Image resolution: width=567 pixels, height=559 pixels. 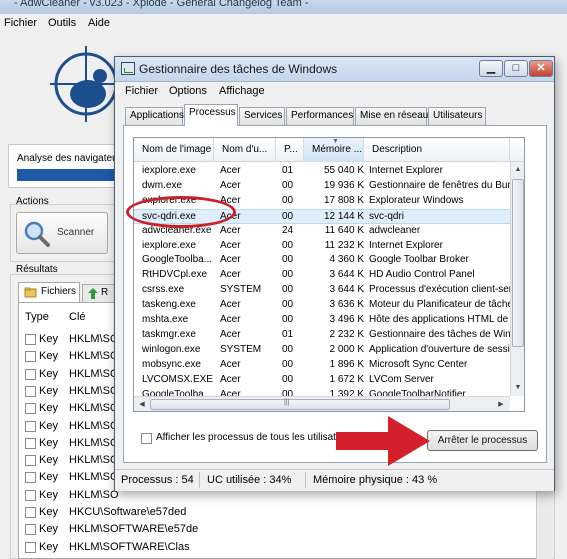 What do you see at coordinates (517, 169) in the screenshot?
I see `scroll-up-icon: ▲` at bounding box center [517, 169].